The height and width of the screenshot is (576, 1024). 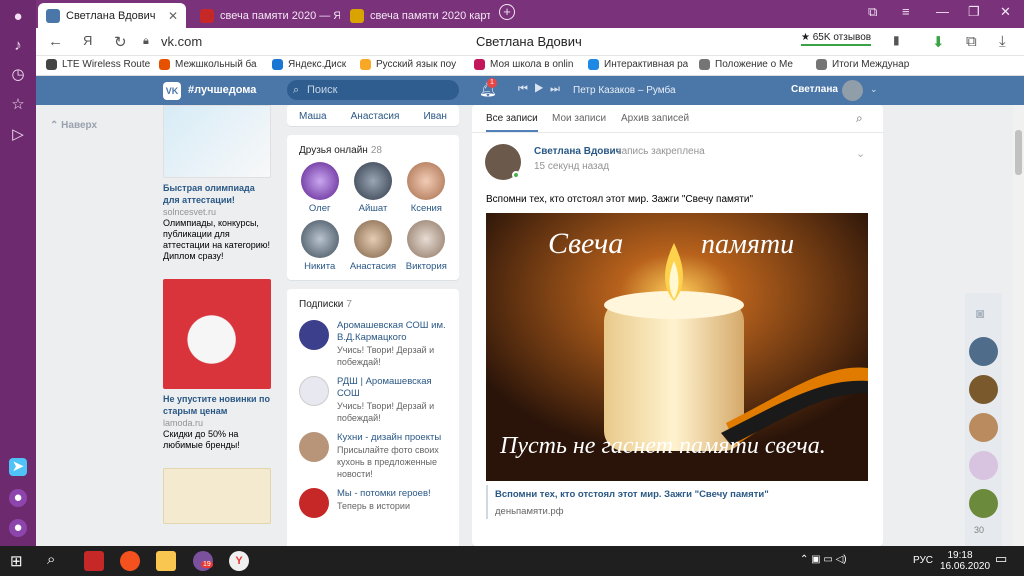 What do you see at coordinates (554, 89) in the screenshot?
I see `next-icon: ⏭` at bounding box center [554, 89].